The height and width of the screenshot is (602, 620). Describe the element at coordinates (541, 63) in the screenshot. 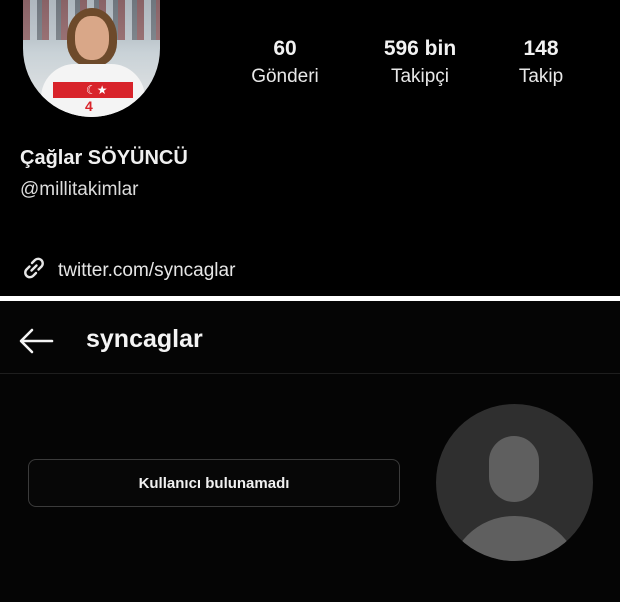

I see `stat-following: 148 Takip` at that location.